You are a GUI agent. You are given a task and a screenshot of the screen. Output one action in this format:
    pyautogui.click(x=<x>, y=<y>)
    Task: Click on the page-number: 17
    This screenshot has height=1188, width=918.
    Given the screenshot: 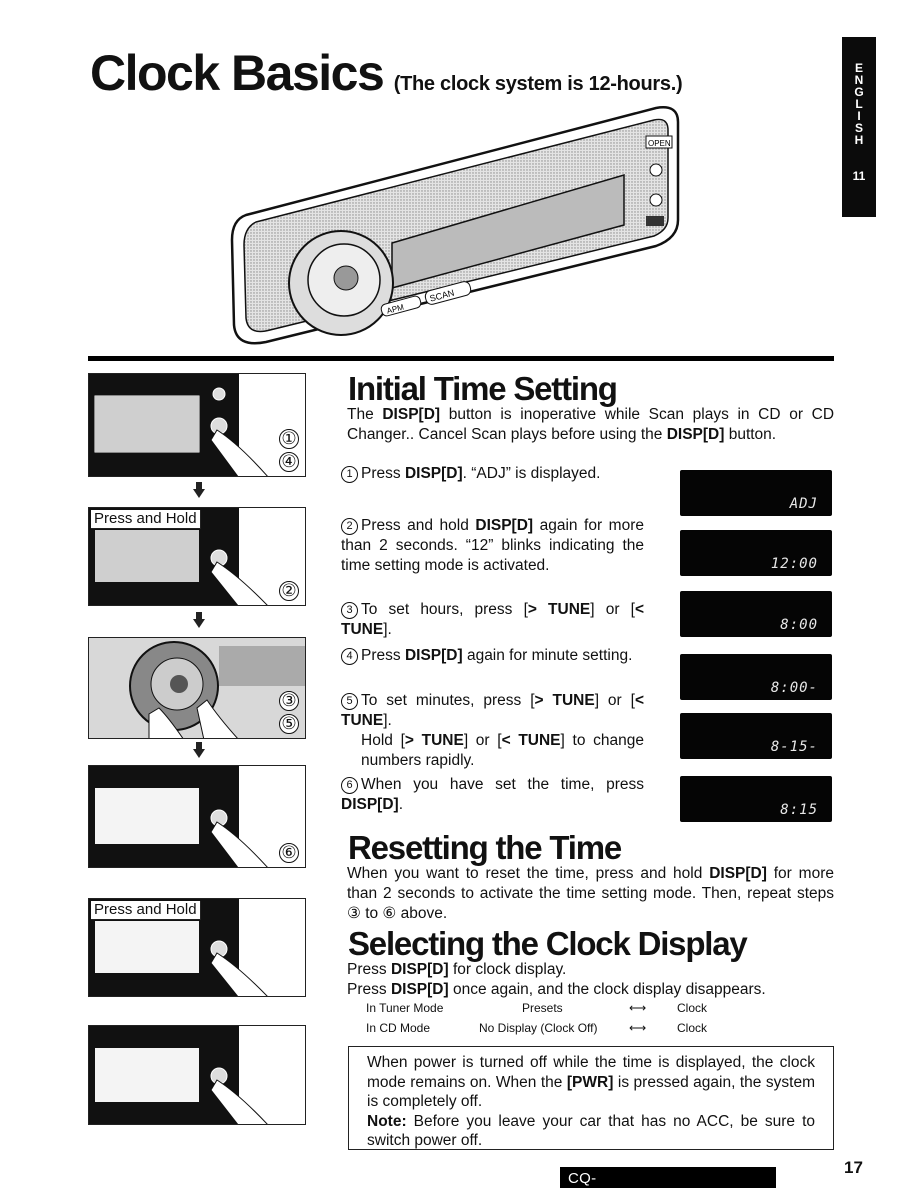 What is the action you would take?
    pyautogui.click(x=853, y=1167)
    